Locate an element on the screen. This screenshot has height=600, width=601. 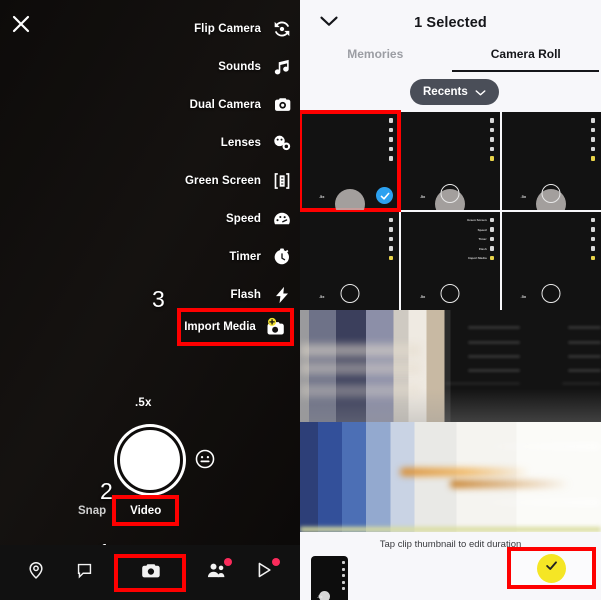
mode-video-label: Video is located at coordinates (146, 511).